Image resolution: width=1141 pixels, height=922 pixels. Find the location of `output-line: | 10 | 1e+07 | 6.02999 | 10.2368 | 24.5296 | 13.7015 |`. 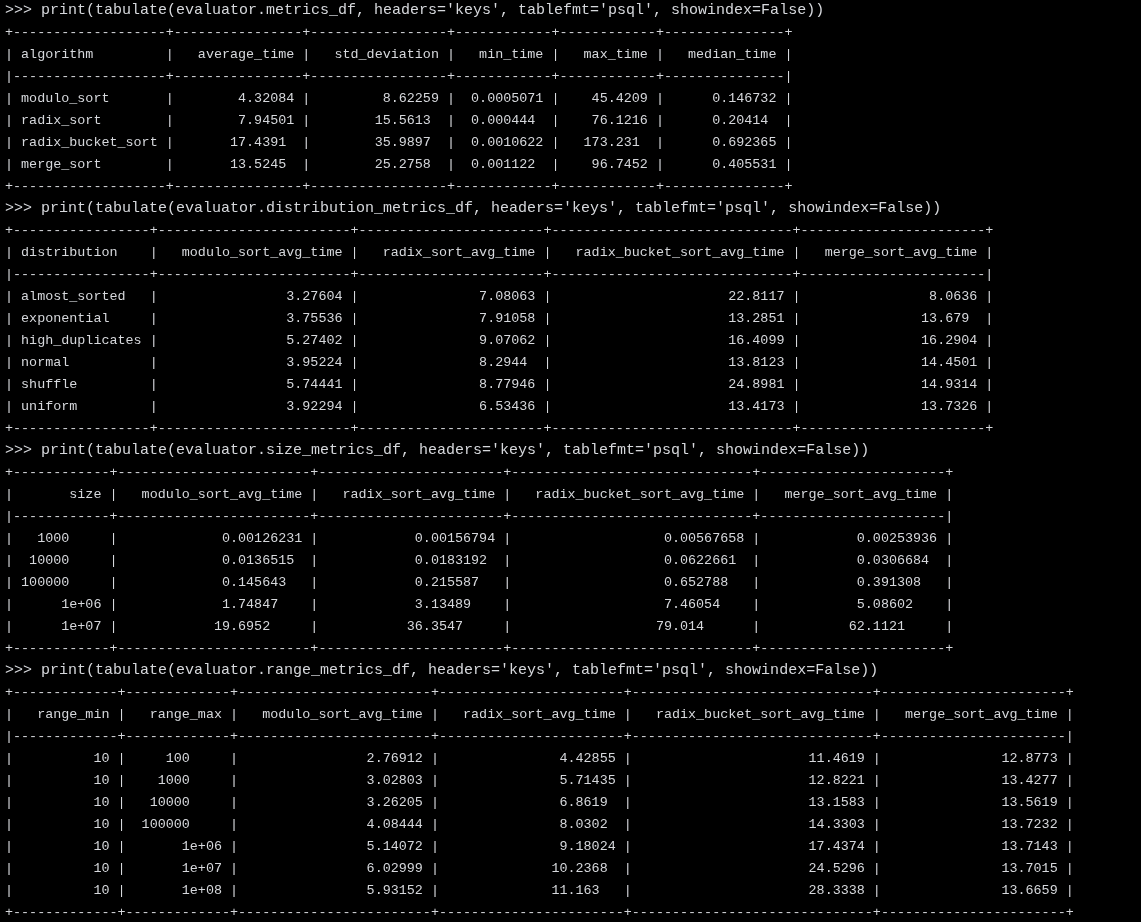

output-line: | 10 | 1e+07 | 6.02999 | 10.2368 | 24.5296 | 13.7015 | is located at coordinates (539, 869).